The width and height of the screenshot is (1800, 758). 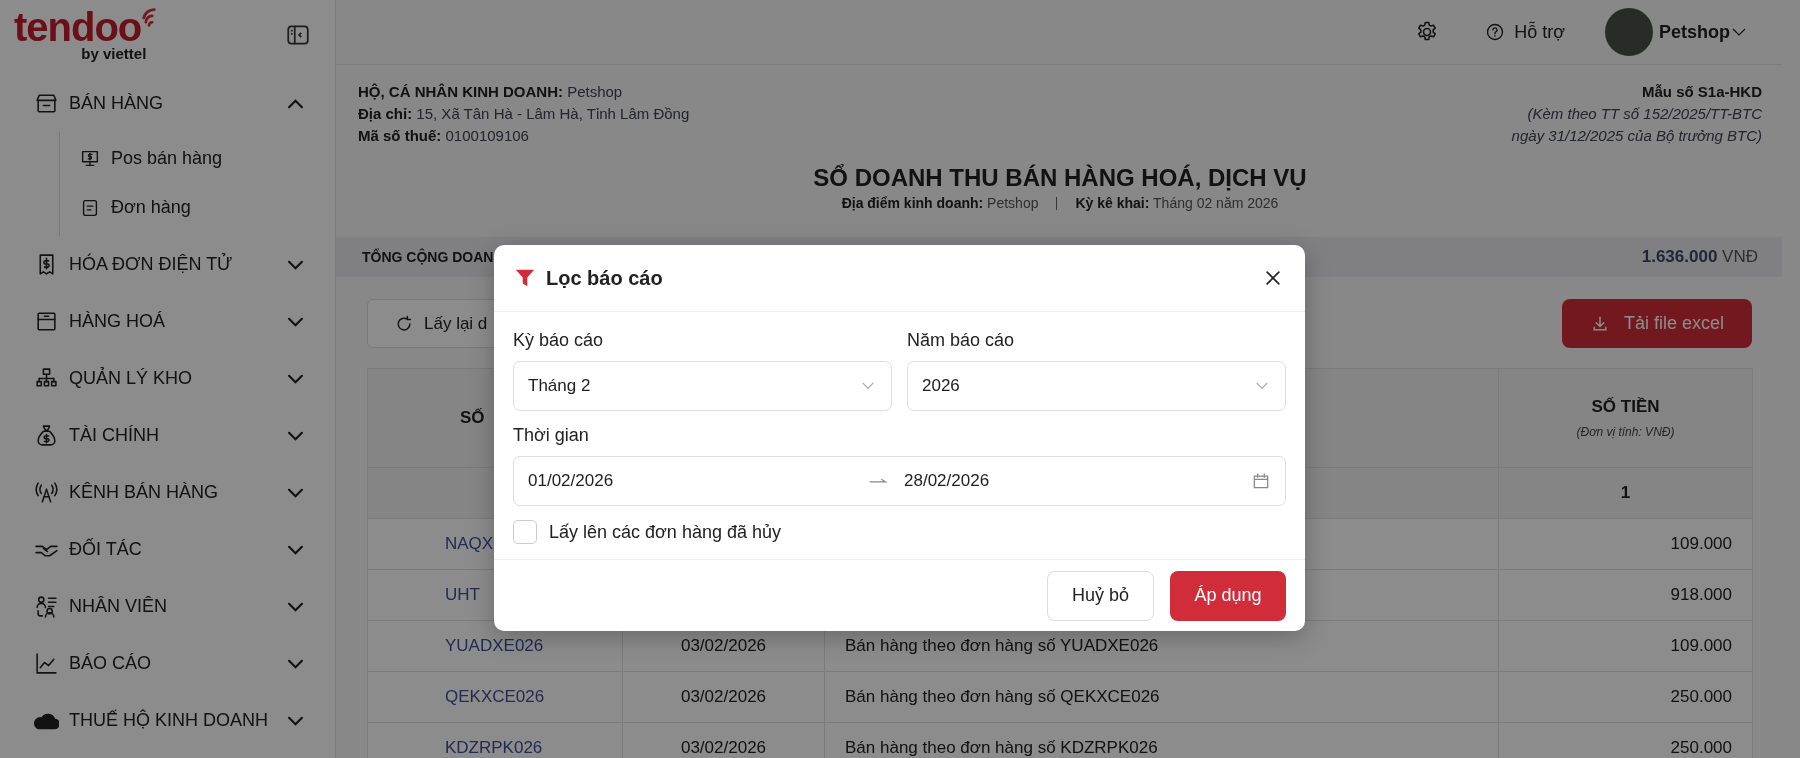 I want to click on people-icon, so click(x=46, y=606).